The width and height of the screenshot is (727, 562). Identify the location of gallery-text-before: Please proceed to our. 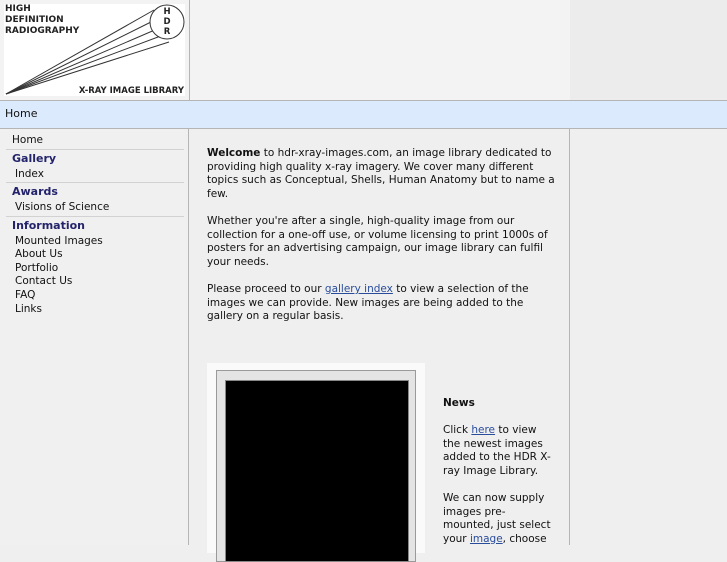
(266, 289).